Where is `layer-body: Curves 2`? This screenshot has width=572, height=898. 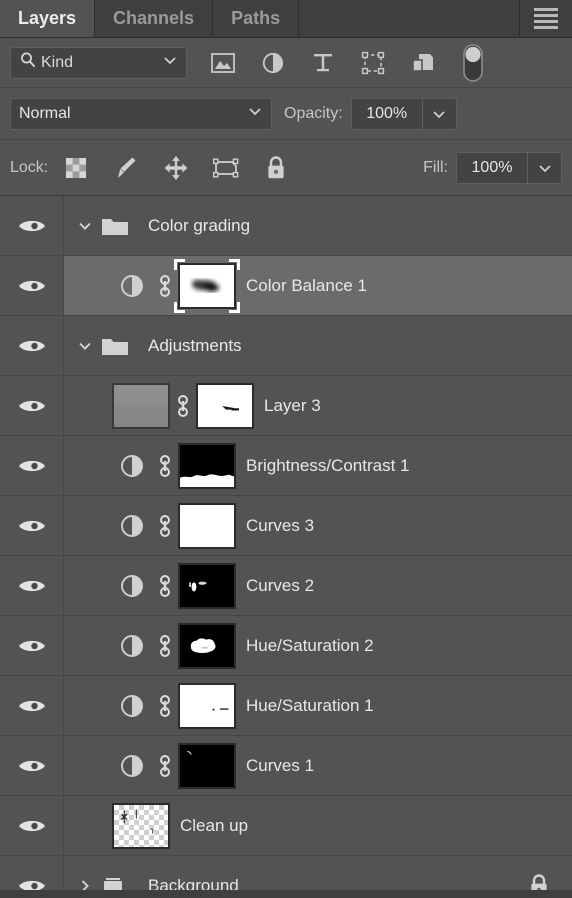
layer-body: Curves 2 is located at coordinates (318, 585).